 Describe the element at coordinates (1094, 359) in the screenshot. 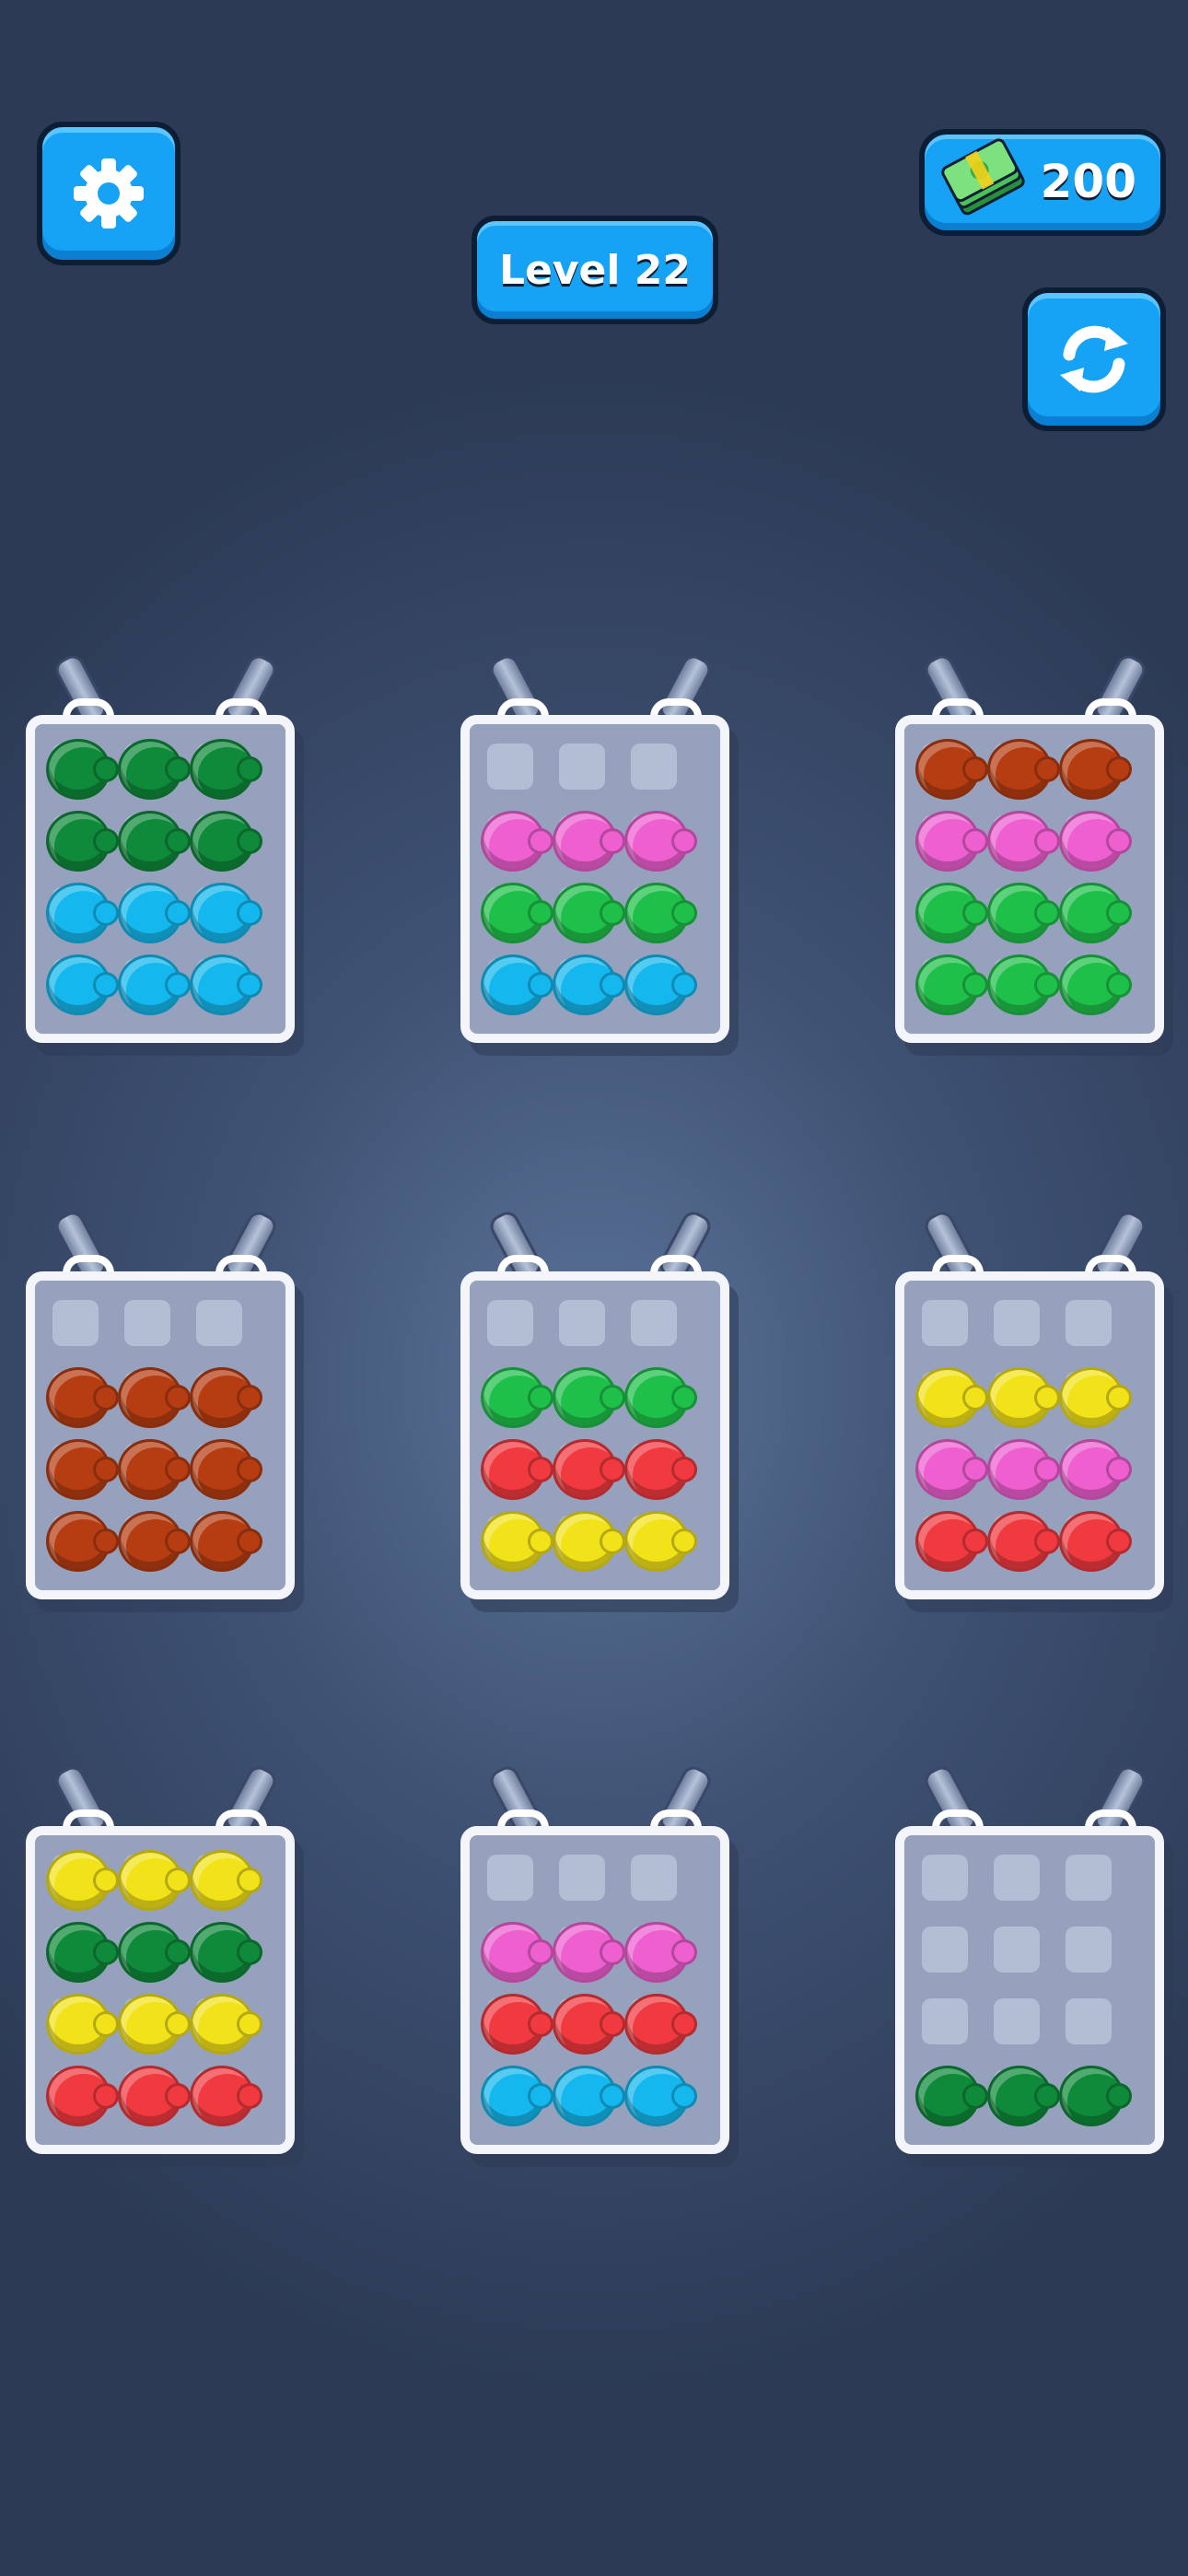

I see `restart-button` at that location.